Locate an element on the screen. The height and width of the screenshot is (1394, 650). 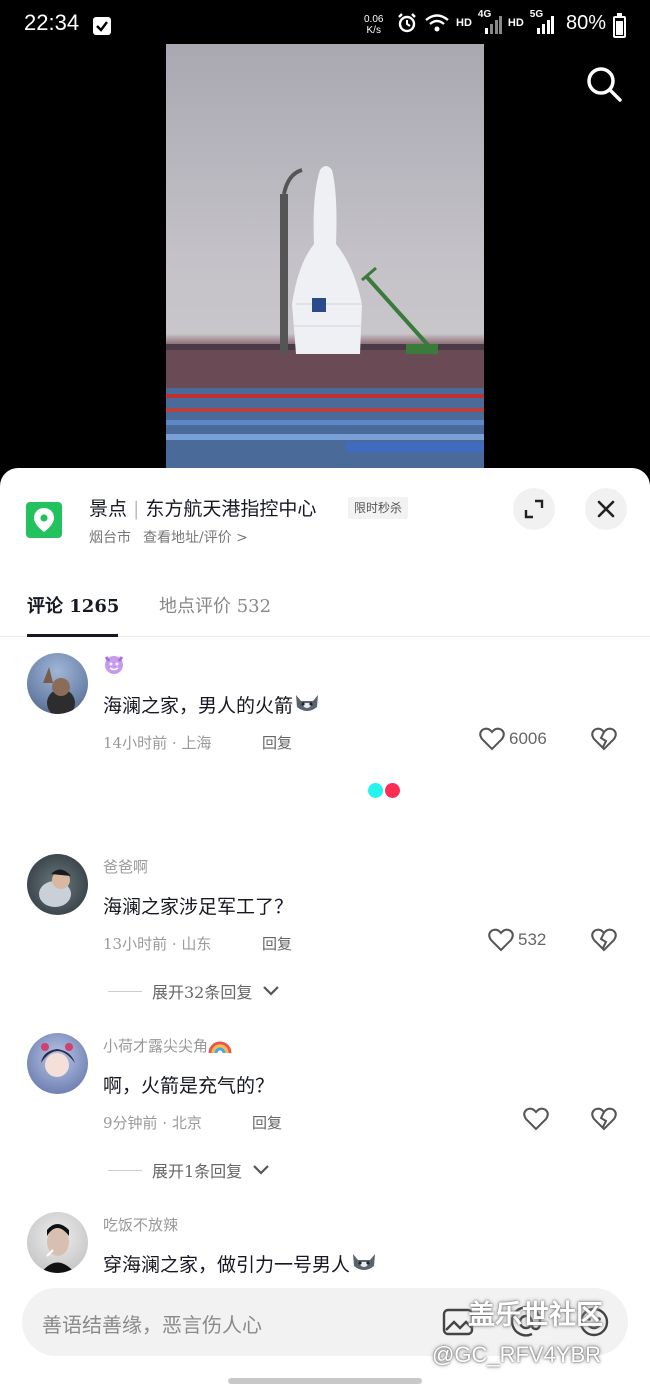
comment-input-placeholder: 善语结善缘，恶言伤人心 is located at coordinates (152, 1323).